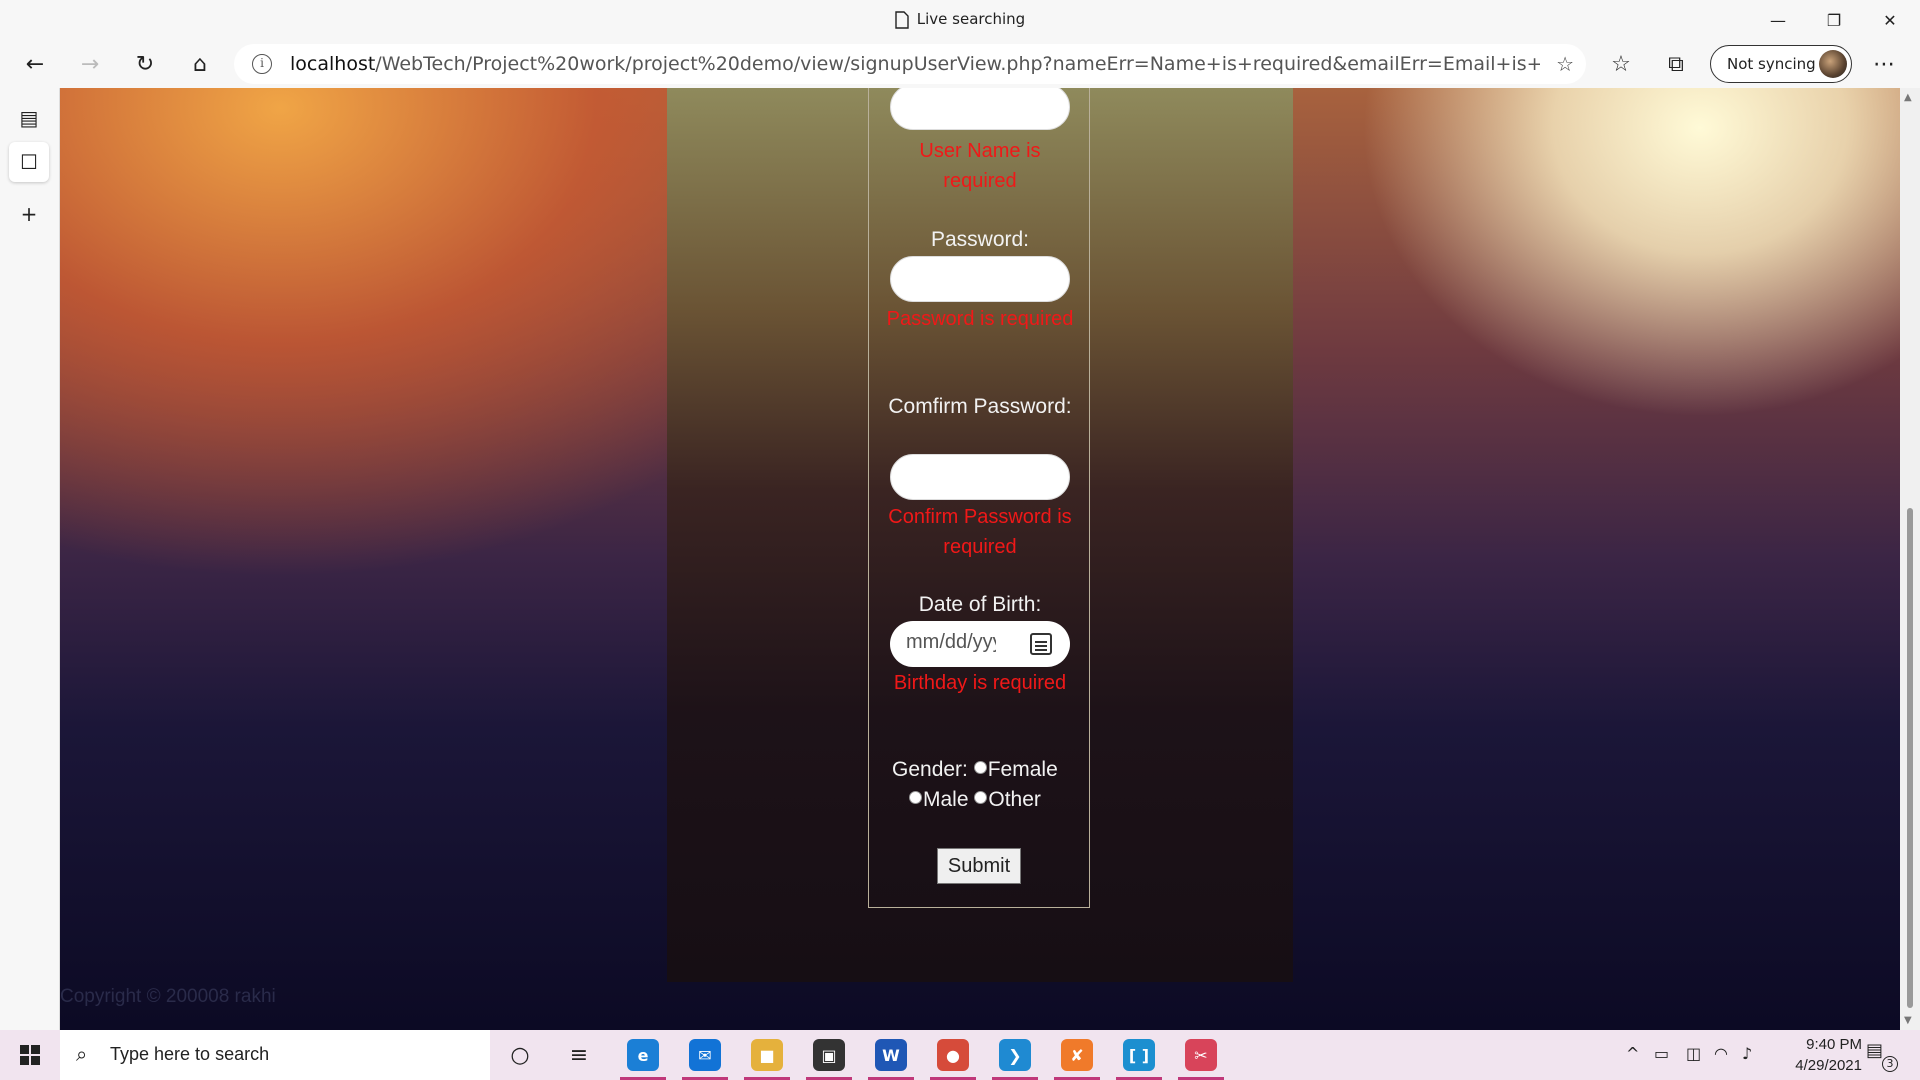 Image resolution: width=1920 pixels, height=1080 pixels. I want to click on close-button: ✕, so click(1890, 20).